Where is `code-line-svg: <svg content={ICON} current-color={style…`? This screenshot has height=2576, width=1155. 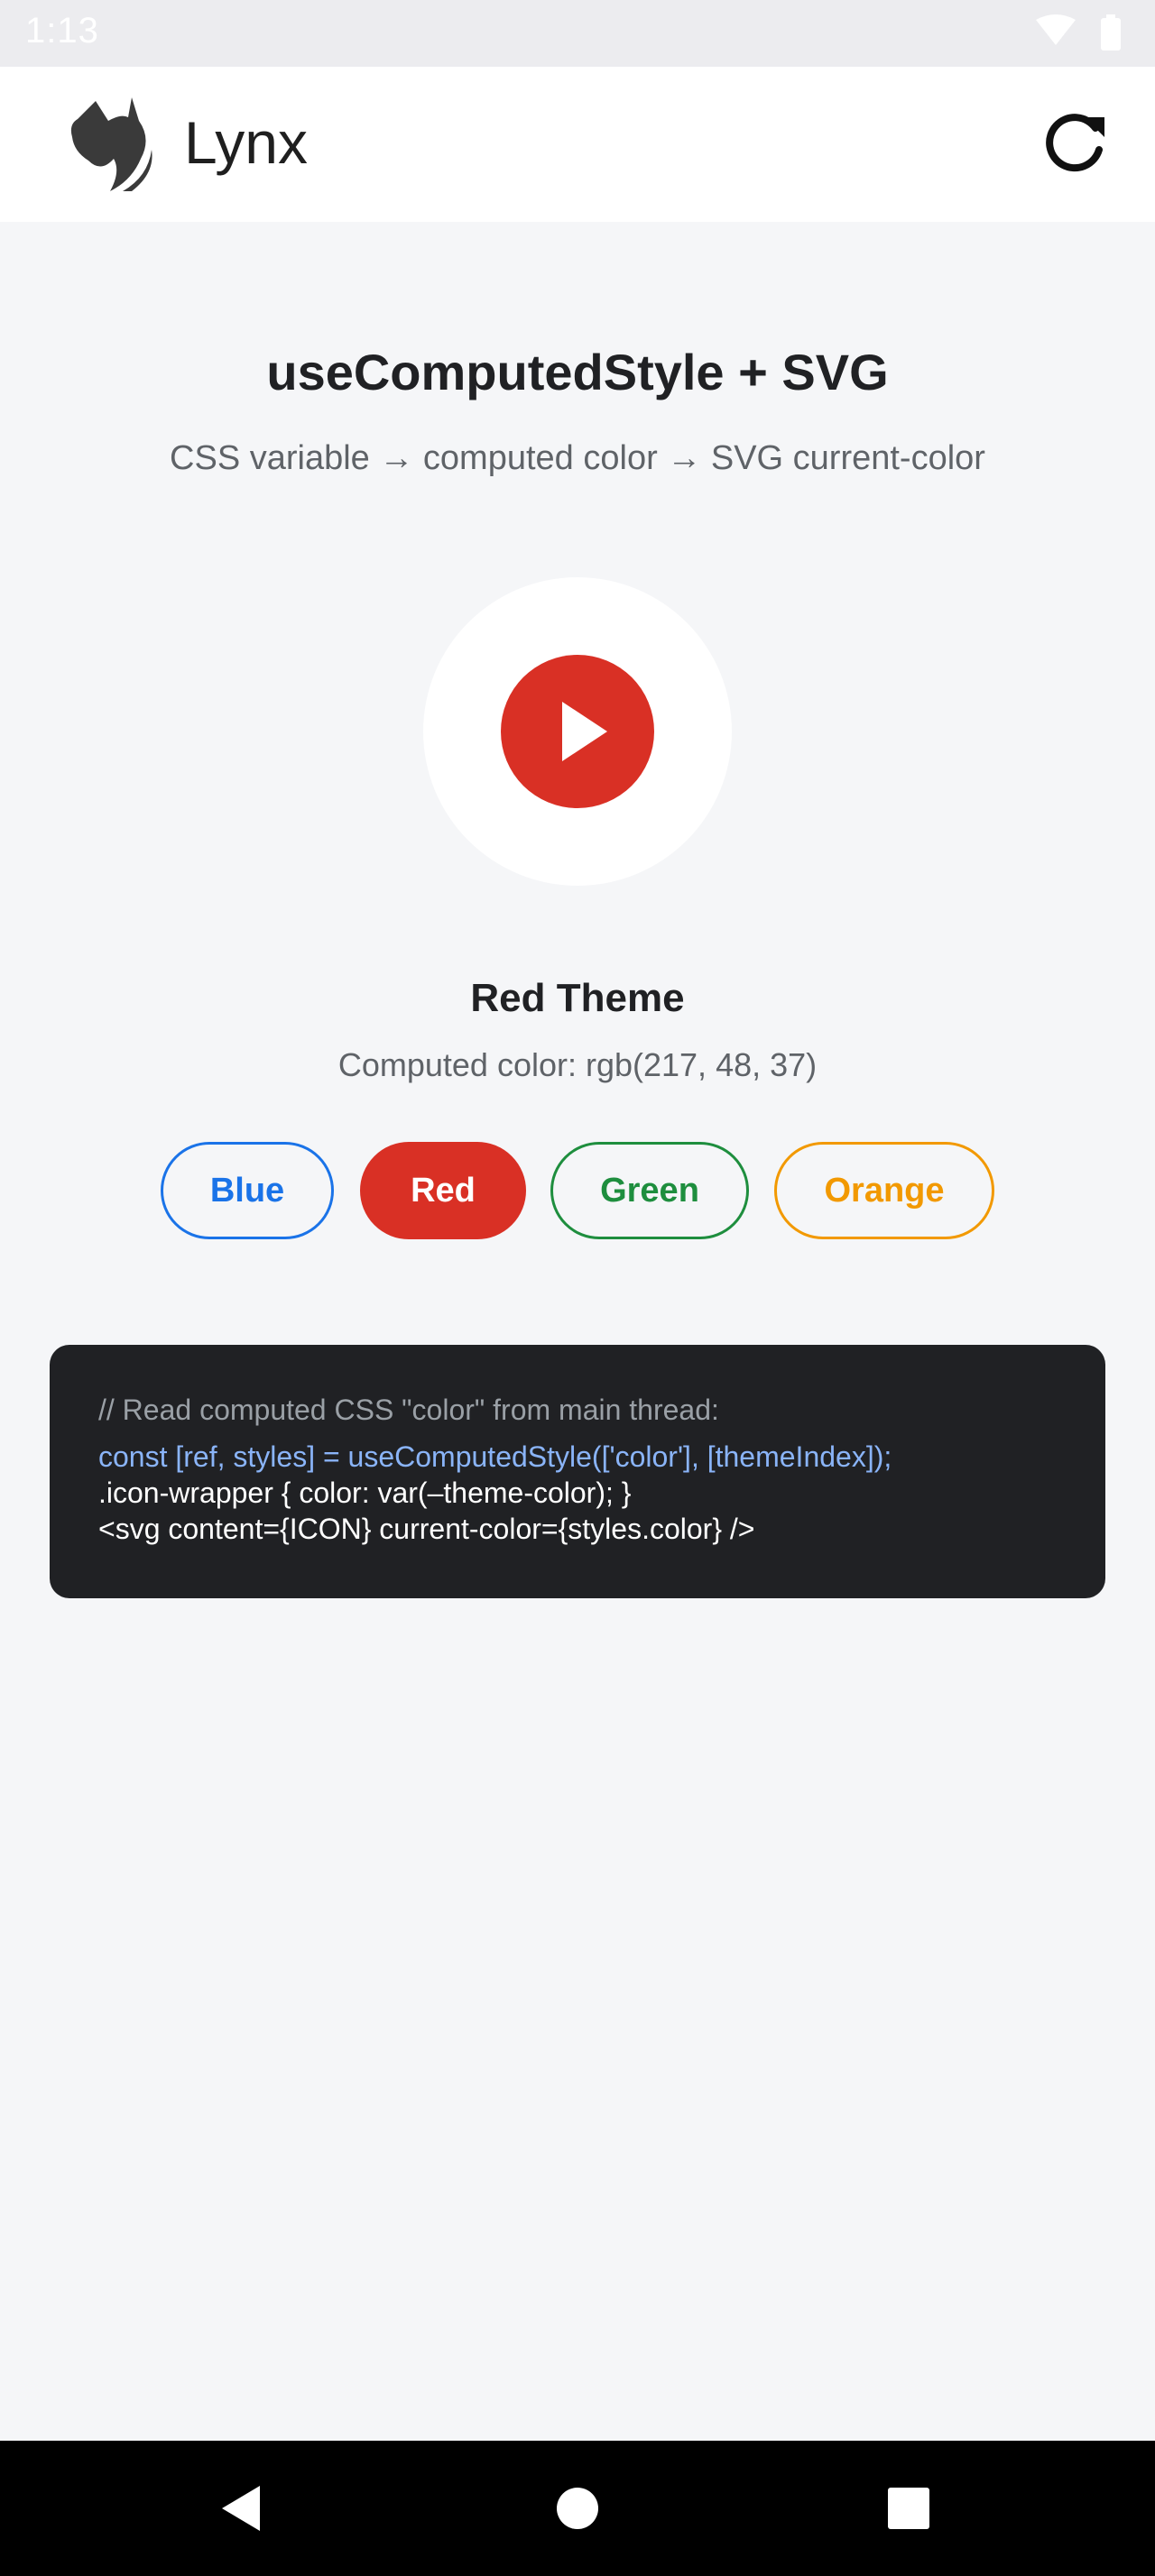
code-line-svg: <svg content={ICON} current-color={style… is located at coordinates (426, 1529).